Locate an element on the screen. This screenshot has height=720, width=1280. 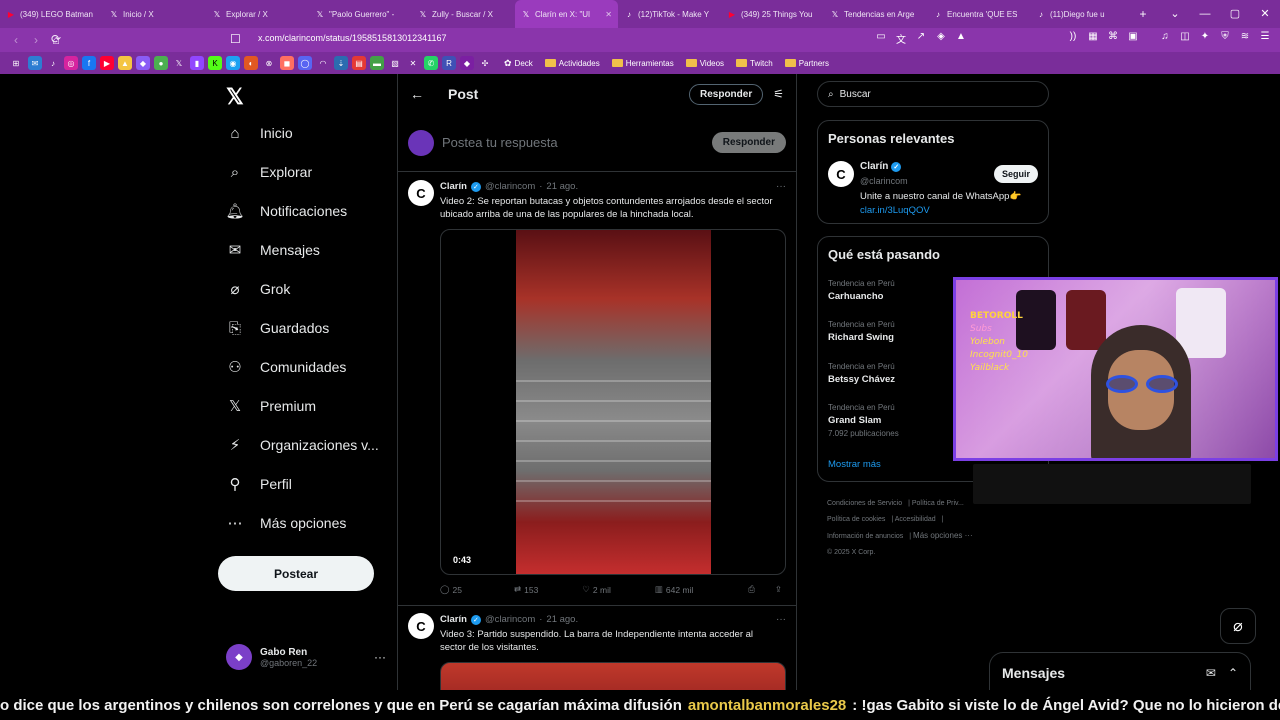
nav-item-explorar: ⌕ Explorar is located at coordinates (269, 172).